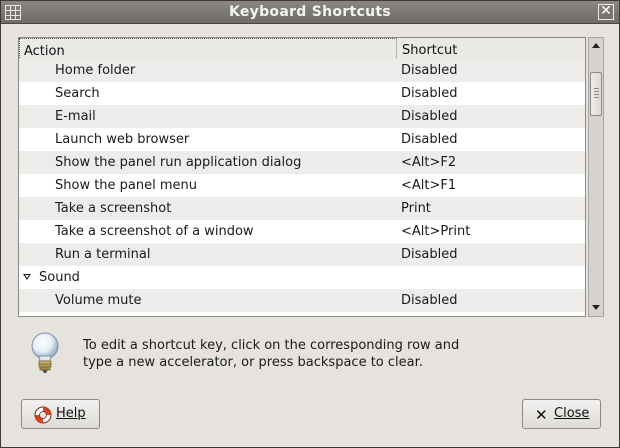 The height and width of the screenshot is (448, 620). What do you see at coordinates (302, 300) in the screenshot?
I see `table-row: Volume mute Disabled` at bounding box center [302, 300].